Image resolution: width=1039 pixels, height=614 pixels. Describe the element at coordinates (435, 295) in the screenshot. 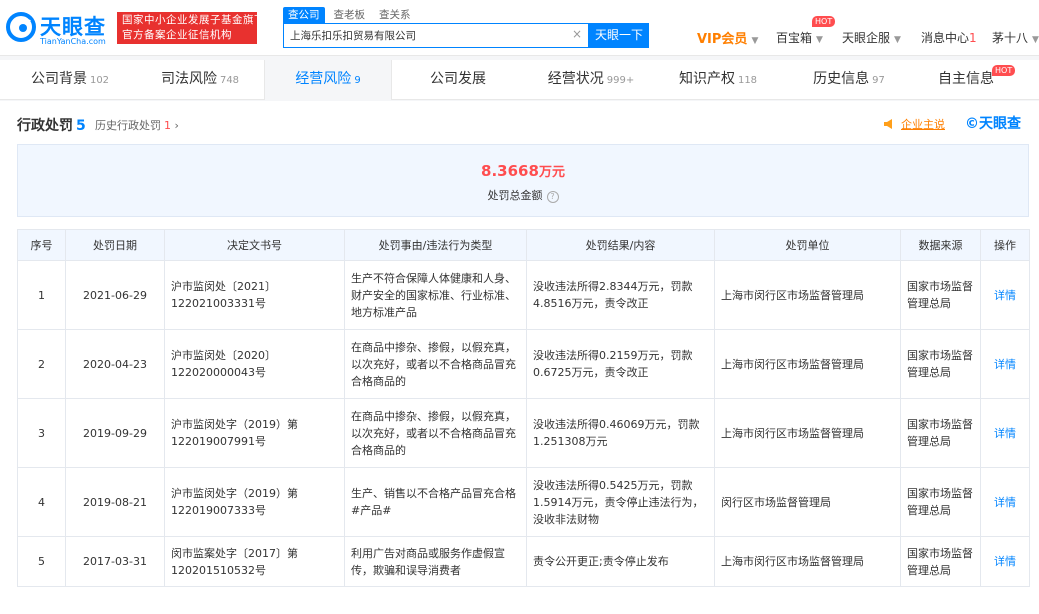

I see `cell-reason: 生产不符合保障人体健康和人身、财产安全的国家标准、行业标准、地方标准产品` at that location.